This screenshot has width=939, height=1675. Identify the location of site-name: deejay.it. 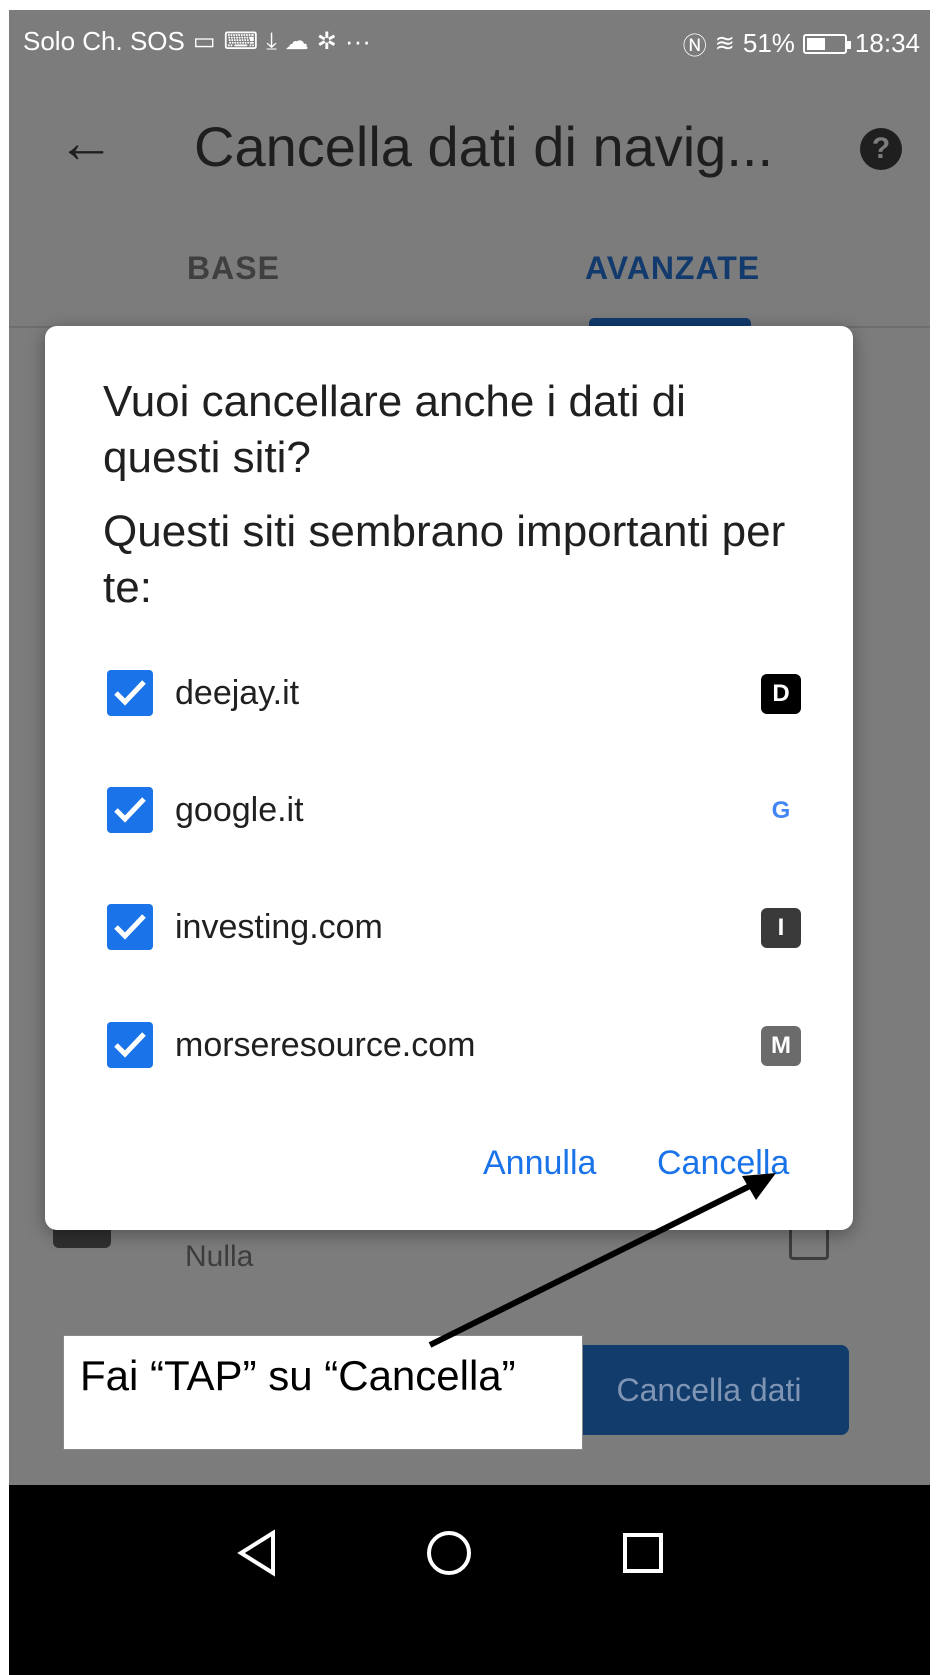
(237, 693).